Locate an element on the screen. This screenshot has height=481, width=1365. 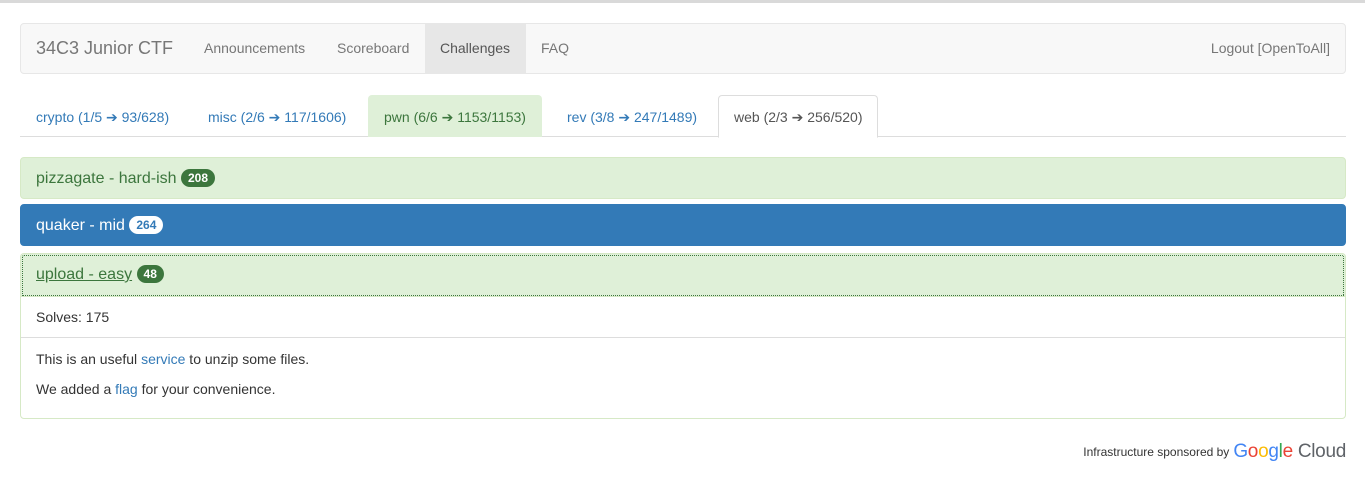
cloud-wordmark: Cloud is located at coordinates (1321, 451).